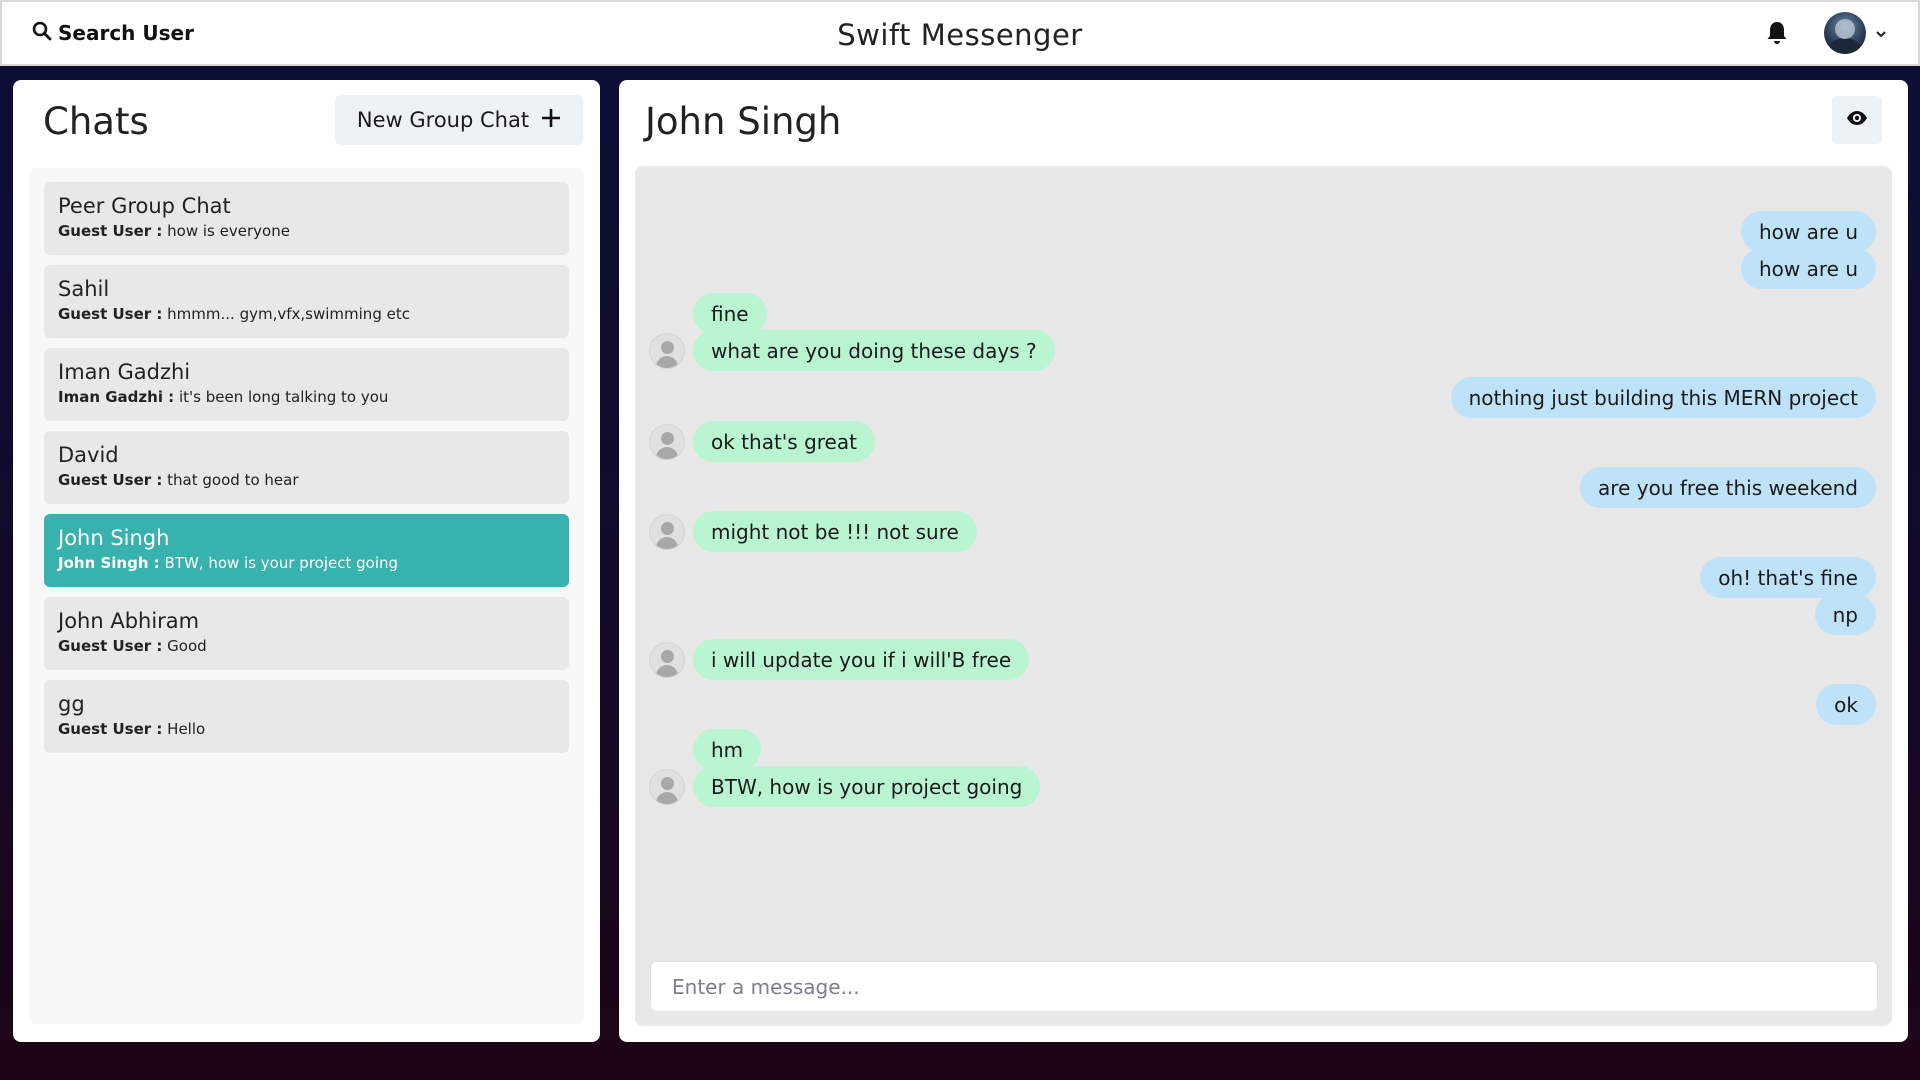 The image size is (1920, 1080). What do you see at coordinates (233, 480) in the screenshot?
I see `chat-last-text: that good to hear` at bounding box center [233, 480].